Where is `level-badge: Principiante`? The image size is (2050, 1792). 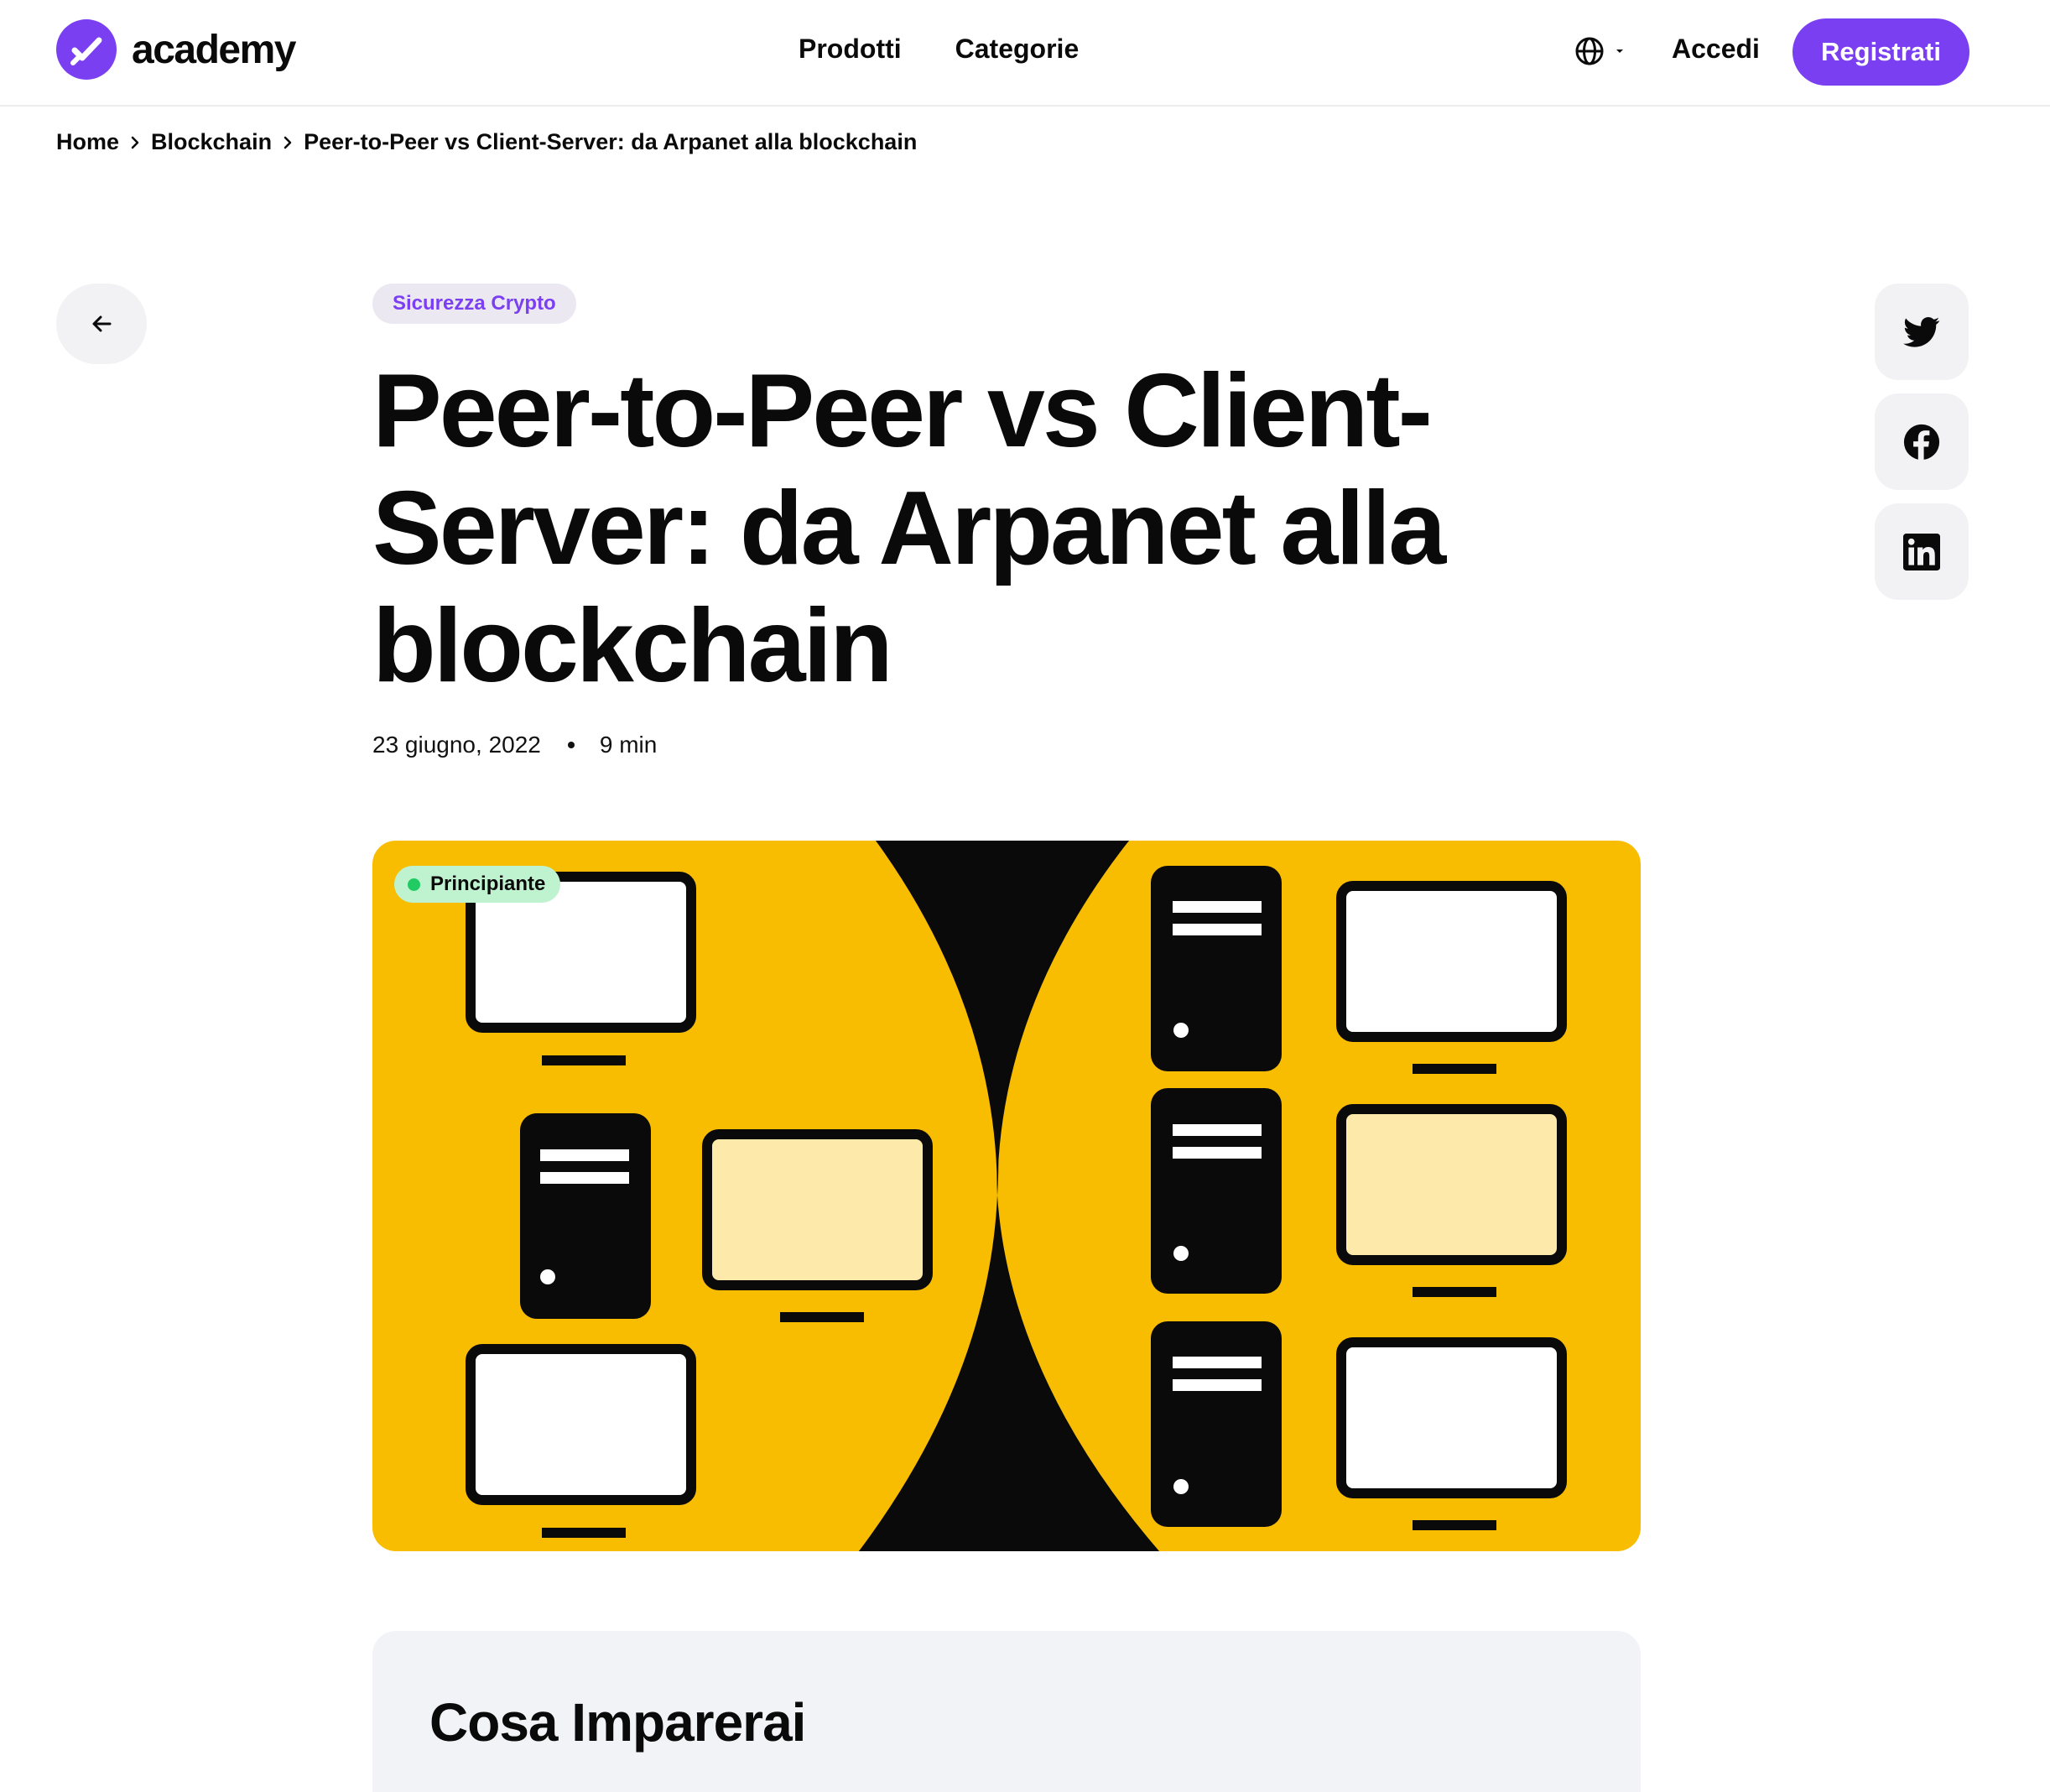
level-badge: Principiante is located at coordinates (477, 885).